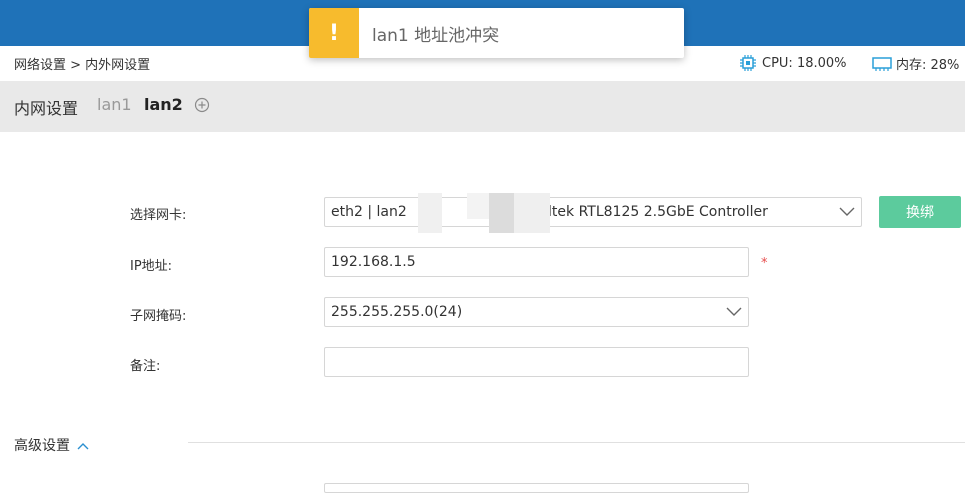  I want to click on cpu-usage-label: CPU: 18.00%, so click(804, 63).